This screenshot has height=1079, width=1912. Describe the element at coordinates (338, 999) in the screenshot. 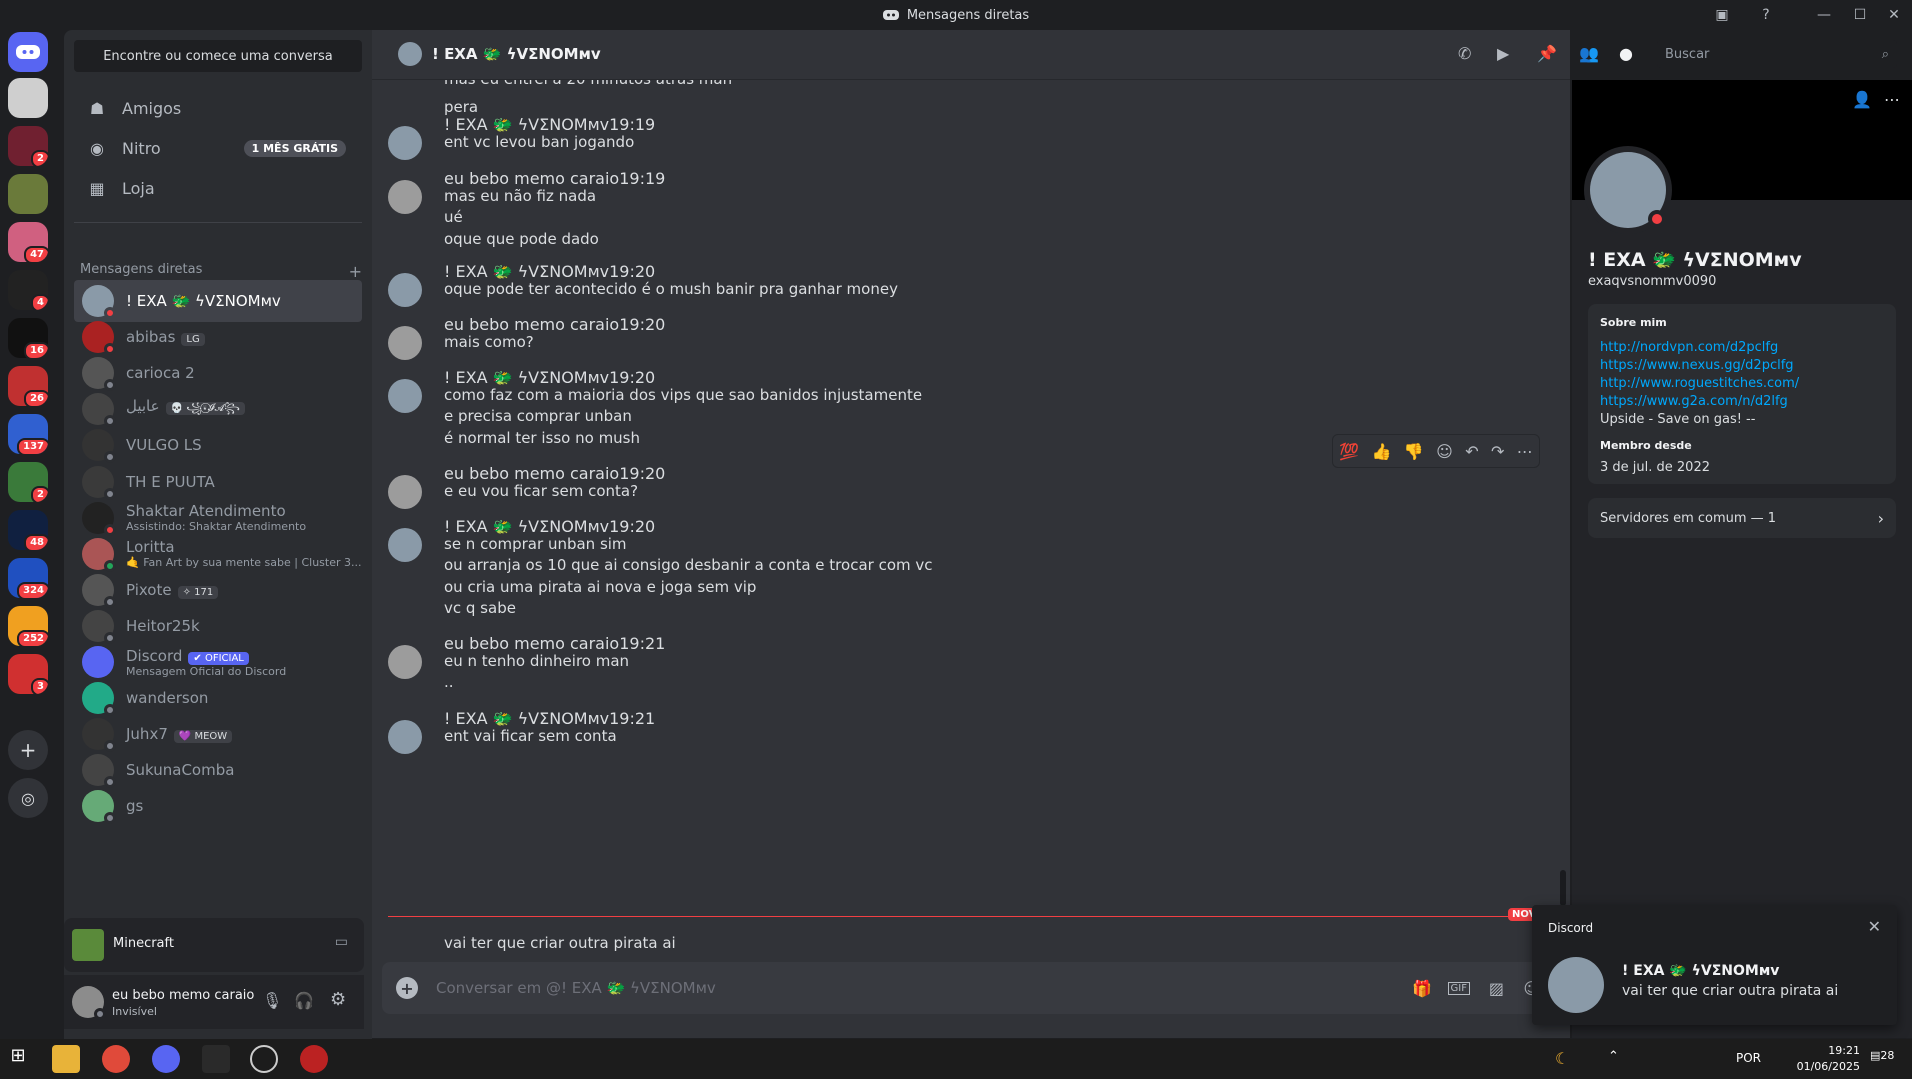

I see `settings-gear-icon: ⚙` at that location.